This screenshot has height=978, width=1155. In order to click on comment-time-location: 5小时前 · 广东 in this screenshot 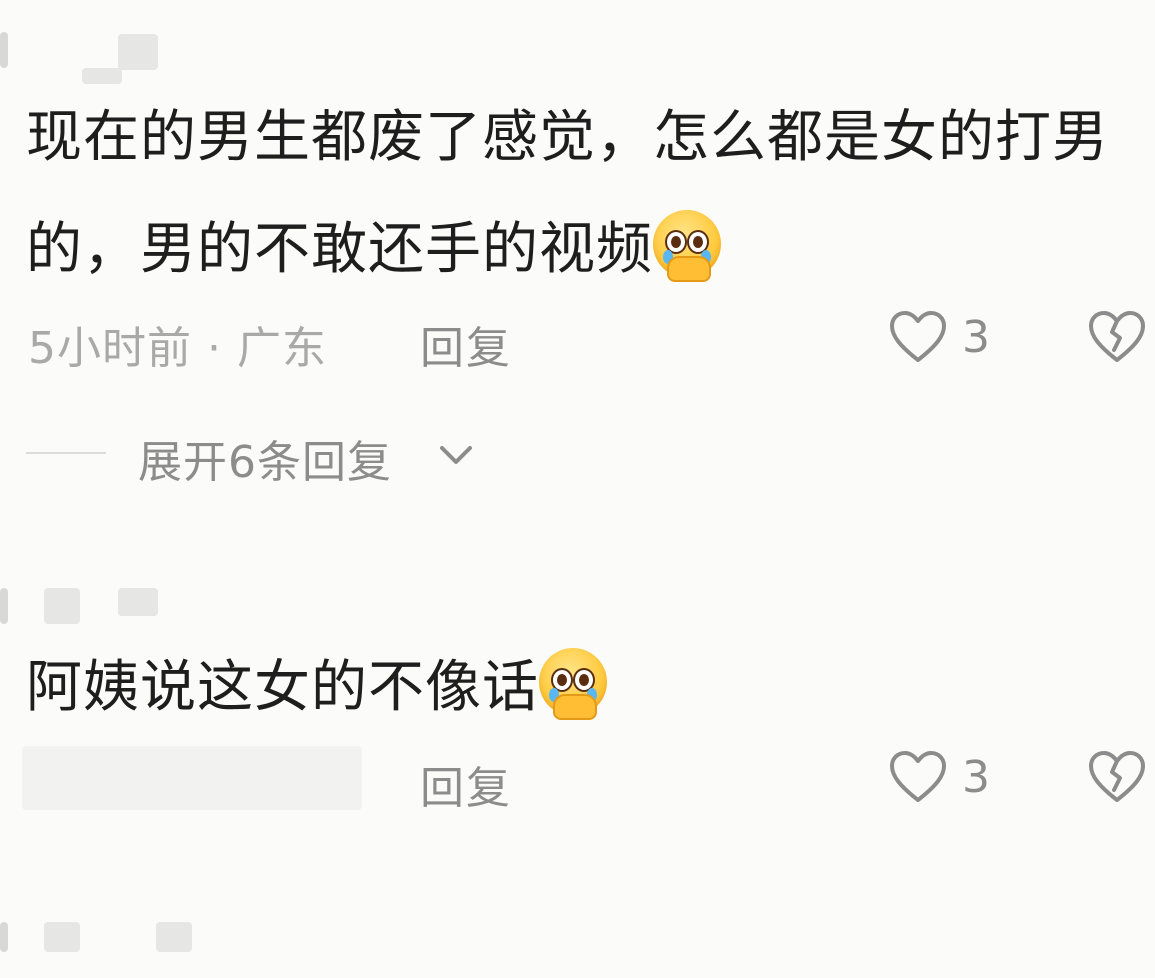, I will do `click(177, 348)`.